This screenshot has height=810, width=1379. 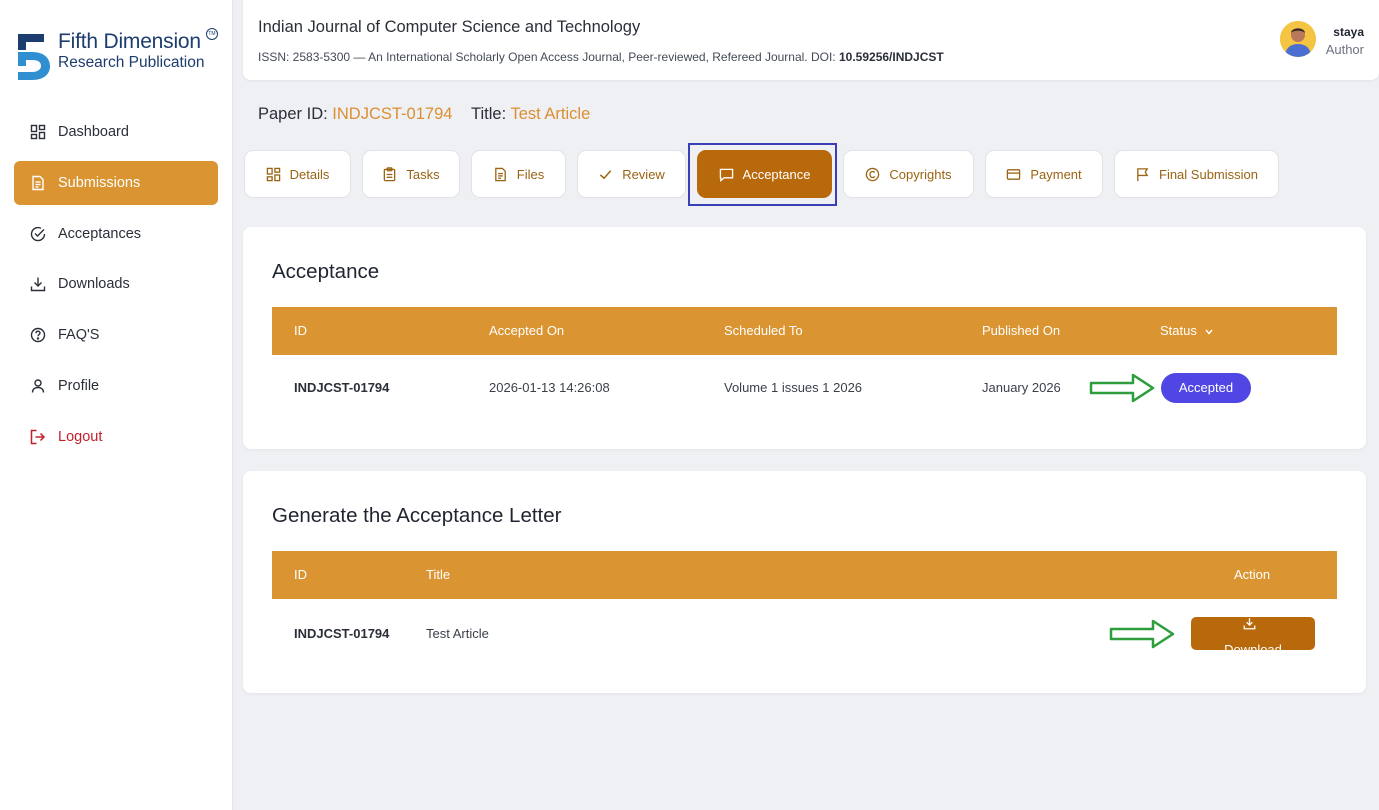 I want to click on user-icon, so click(x=38, y=386).